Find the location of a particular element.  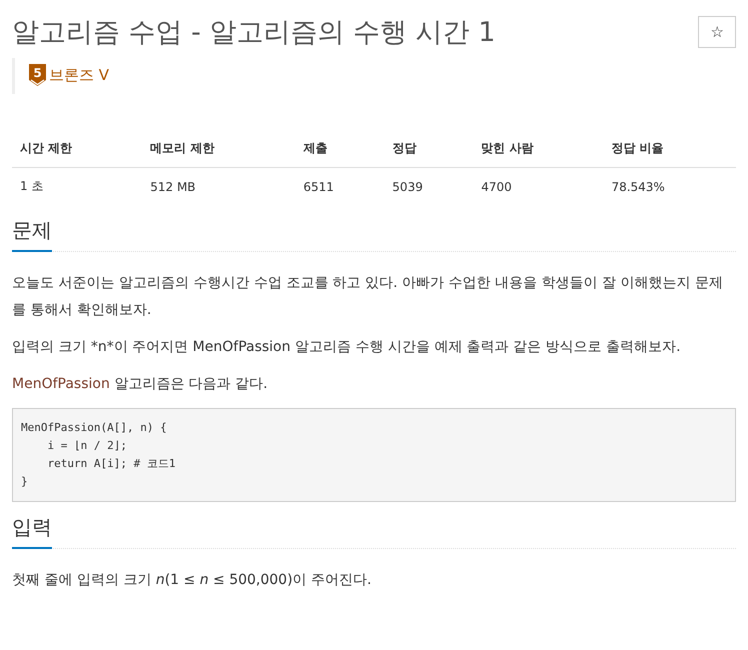

code-block: MenOfPassion(A[], n) { i = ⌊n / 2⌋; return A[i]; # 코드1 } is located at coordinates (374, 455).